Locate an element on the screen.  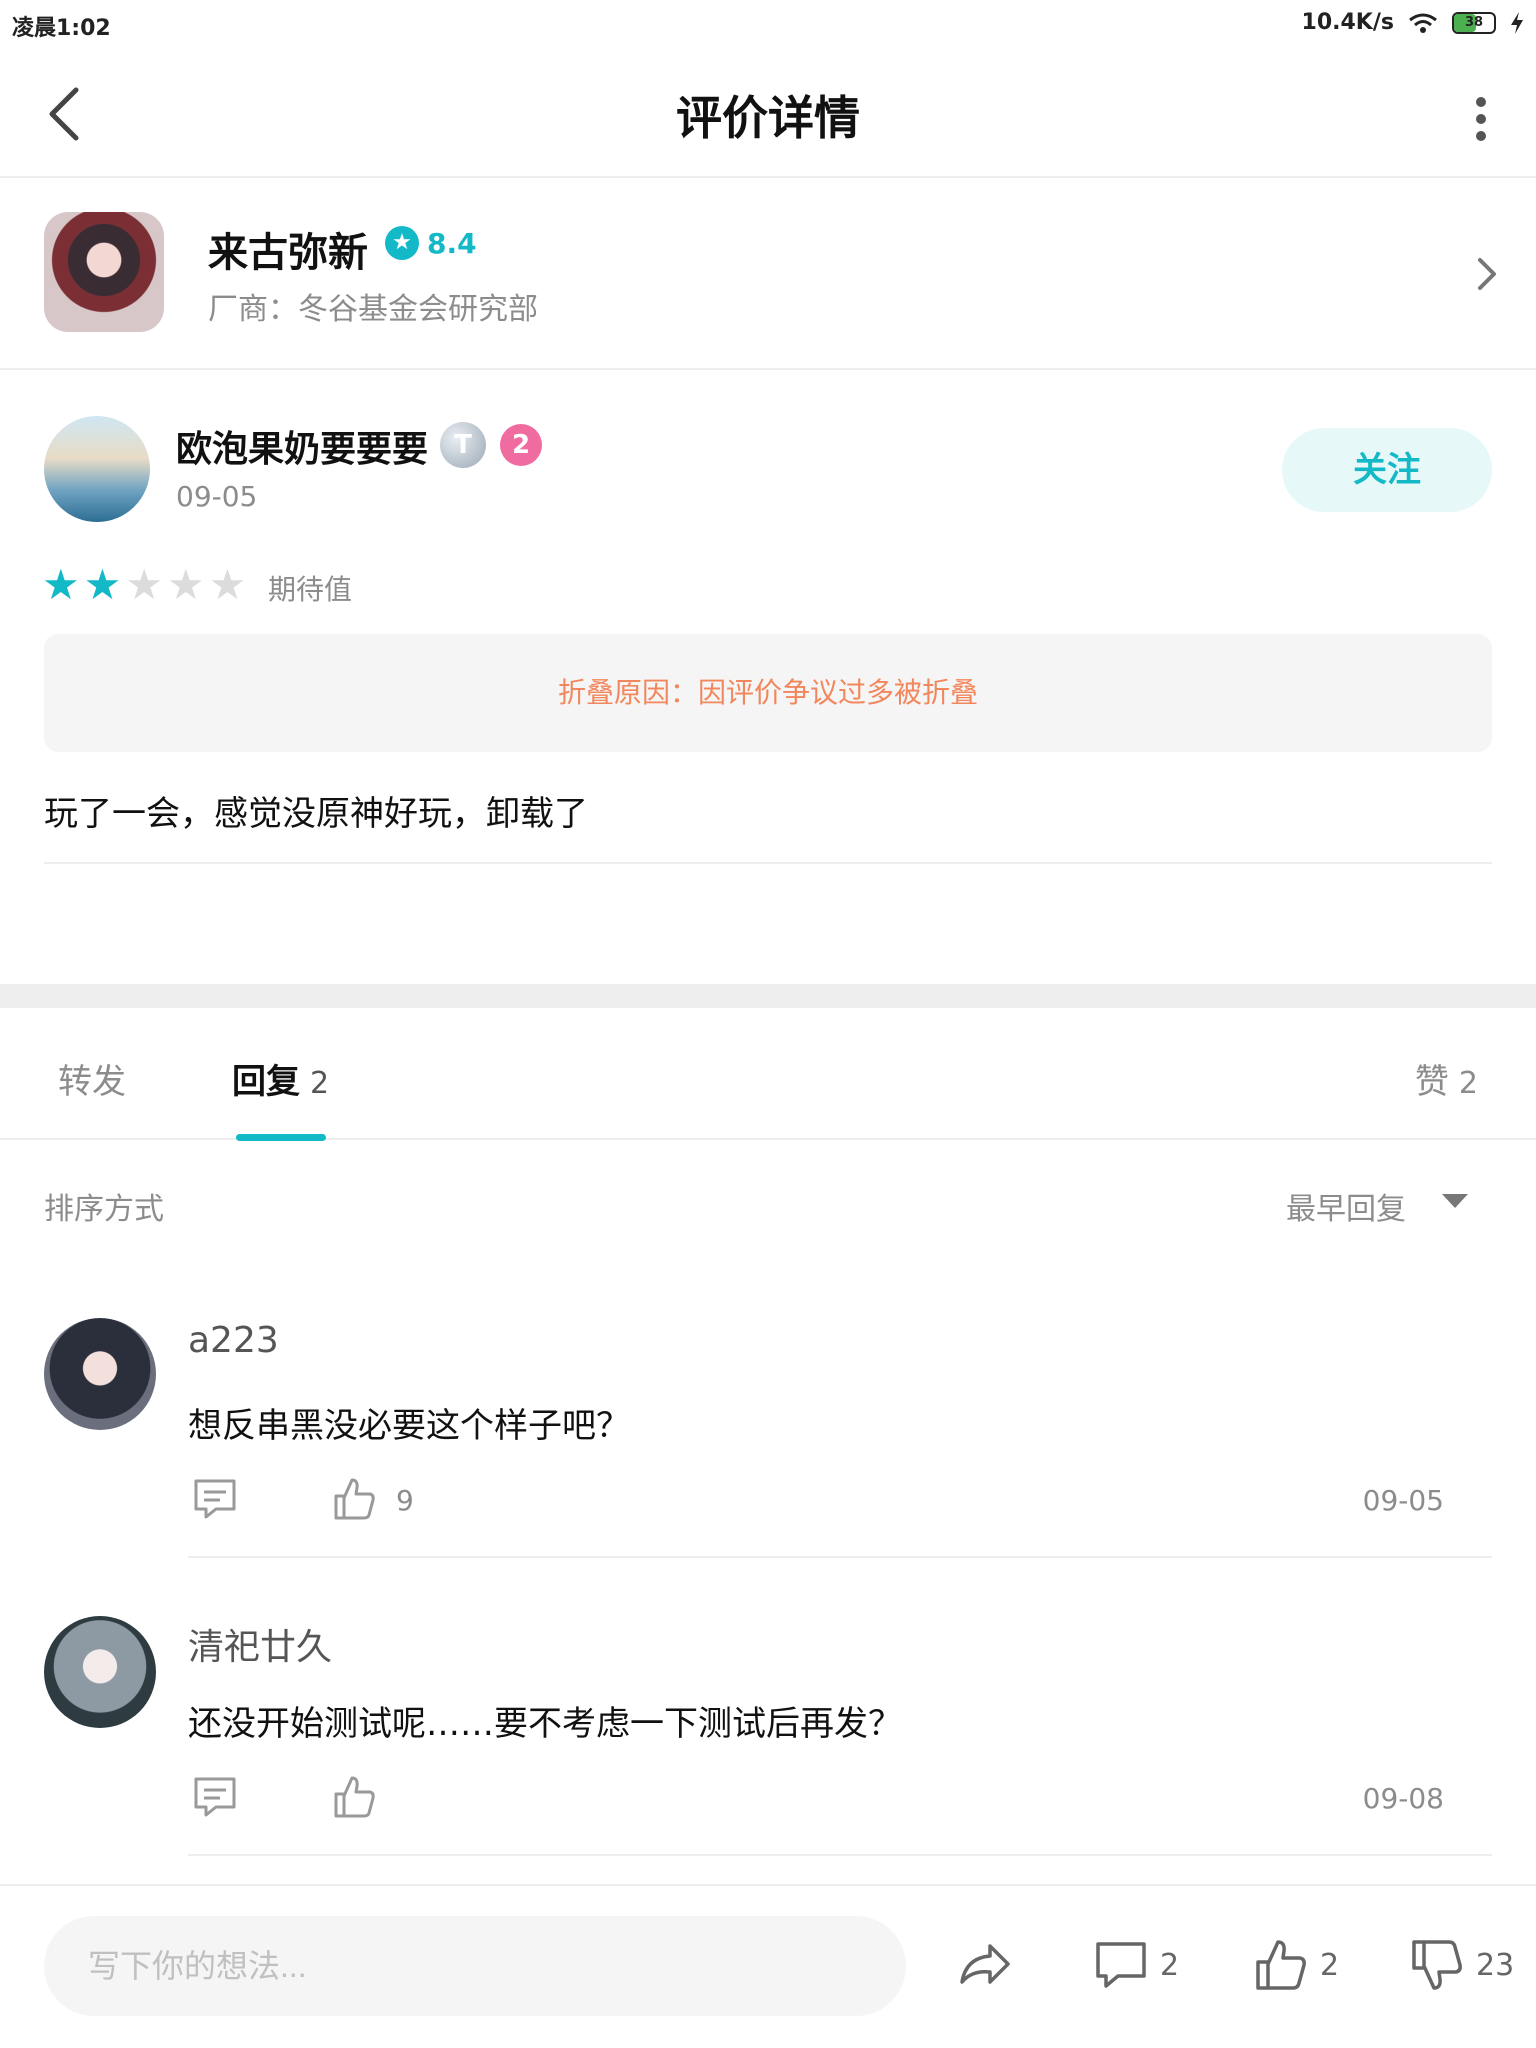
status-time: 凌晨1:02 is located at coordinates (61, 28).